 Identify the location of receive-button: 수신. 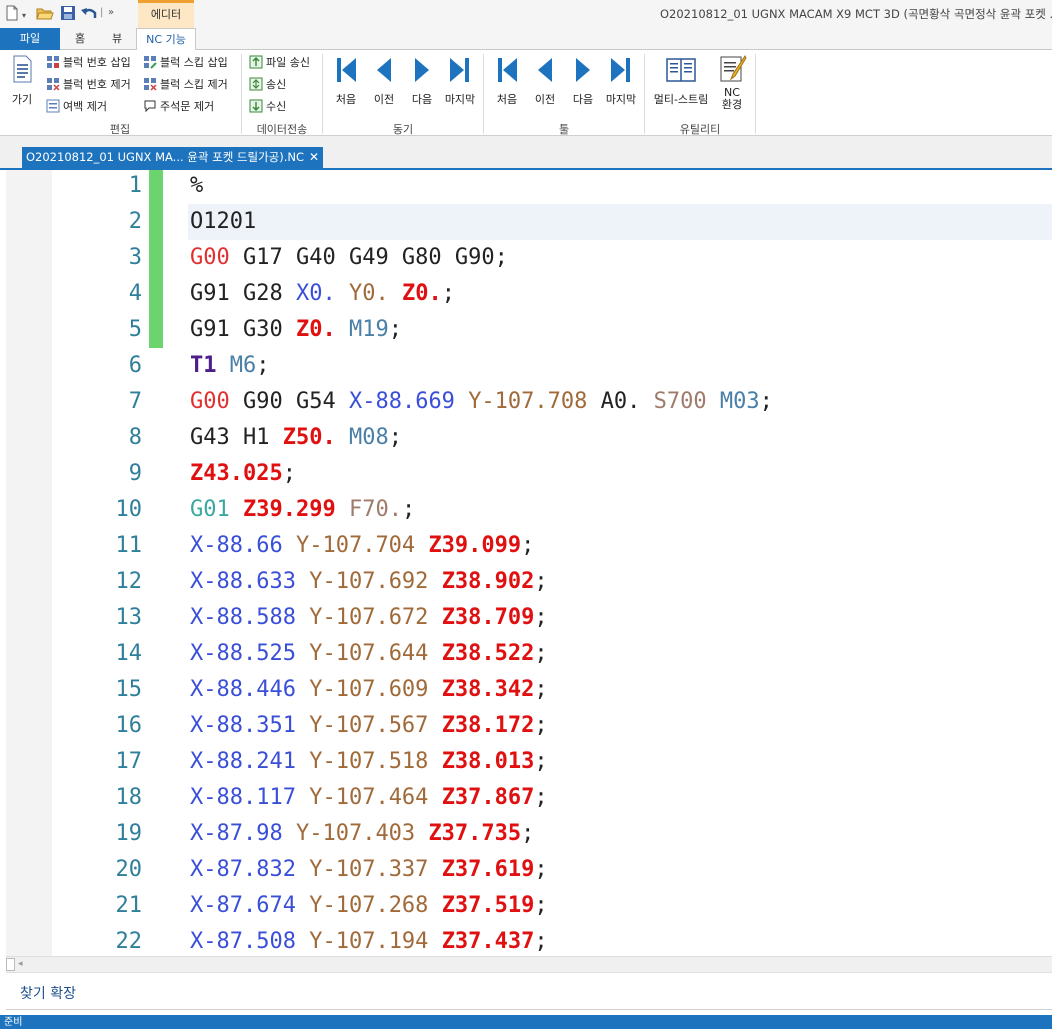
(267, 107).